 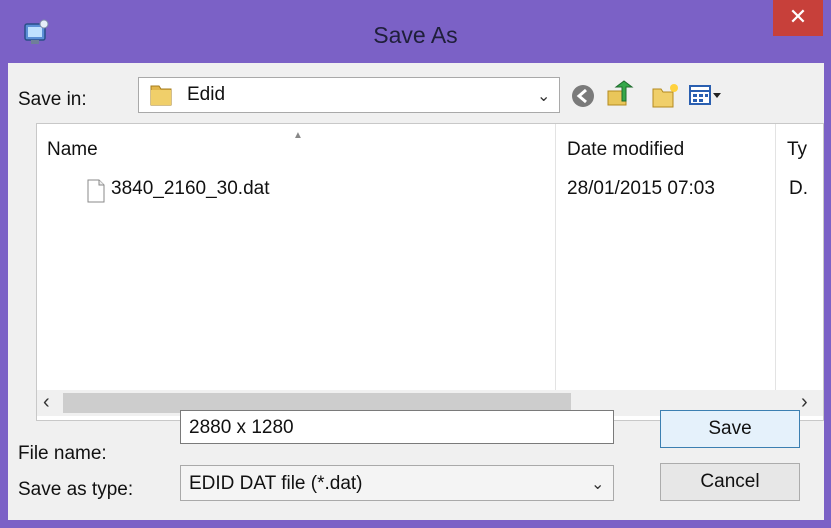 I want to click on file-name-value: 2880 x 1280, so click(x=241, y=427).